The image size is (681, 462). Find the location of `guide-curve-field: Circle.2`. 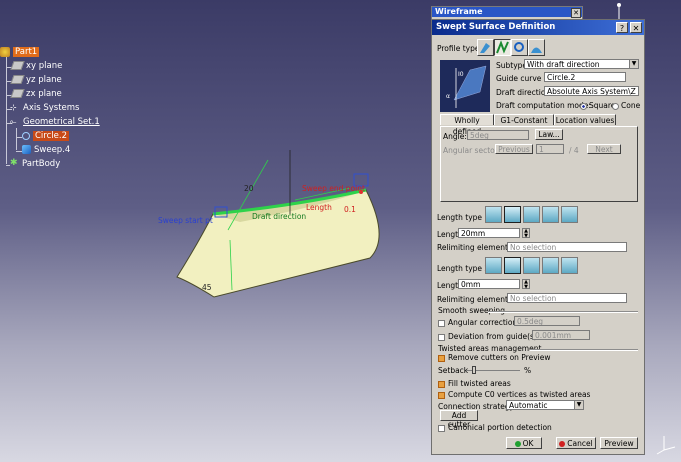

guide-curve-field: Circle.2 is located at coordinates (585, 77).